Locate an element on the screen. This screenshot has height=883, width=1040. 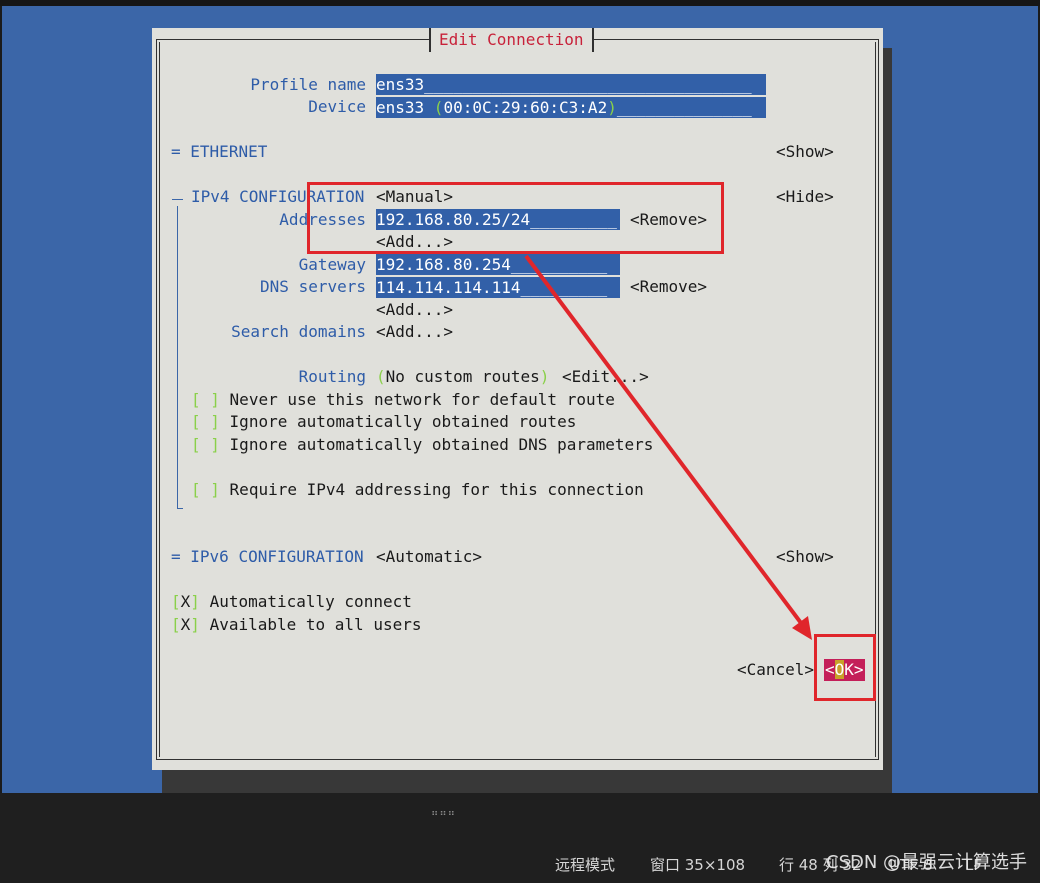
annotation-arrow-icon is located at coordinates (668, 447).